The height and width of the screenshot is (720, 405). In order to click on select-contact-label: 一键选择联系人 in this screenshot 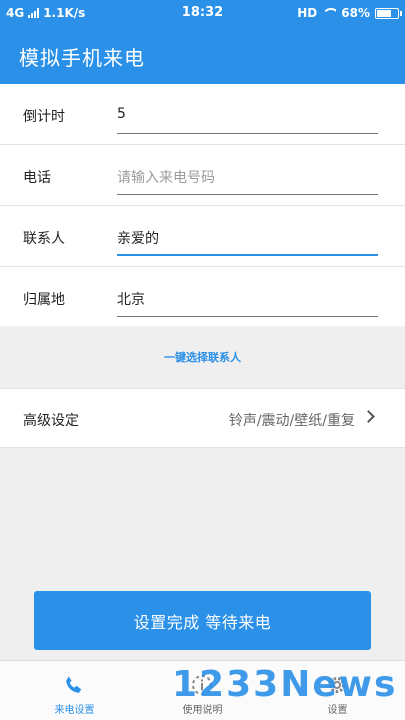, I will do `click(202, 357)`.